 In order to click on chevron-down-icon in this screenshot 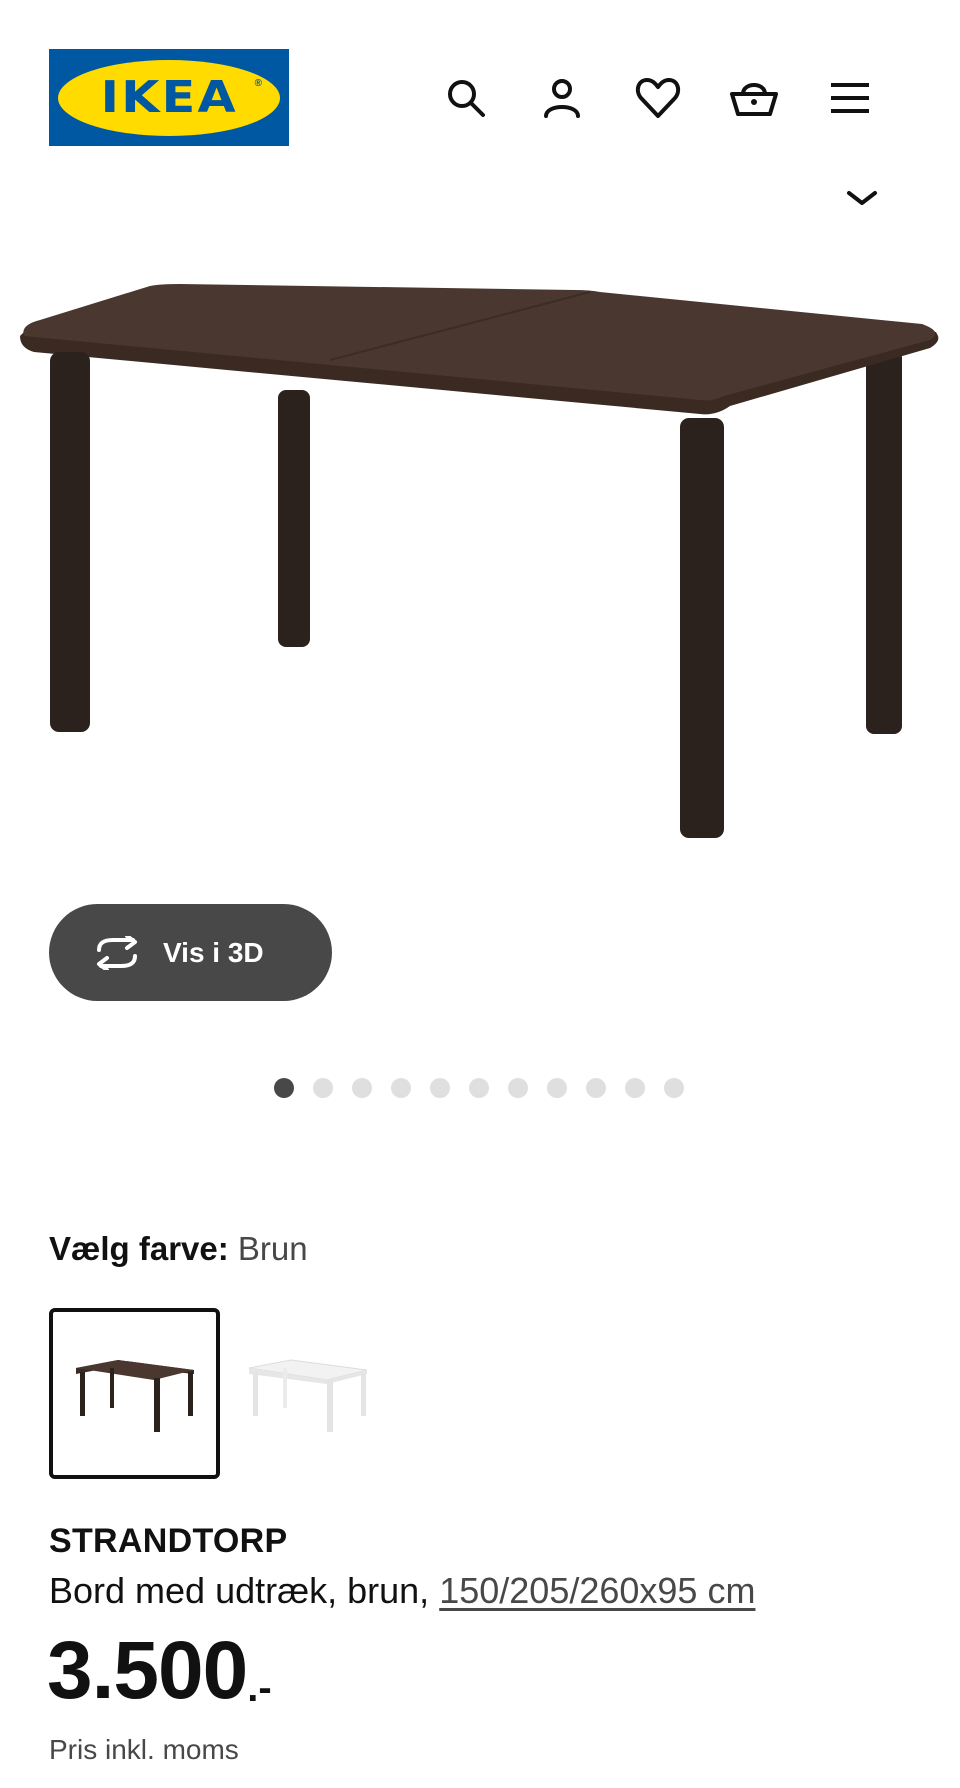, I will do `click(862, 198)`.